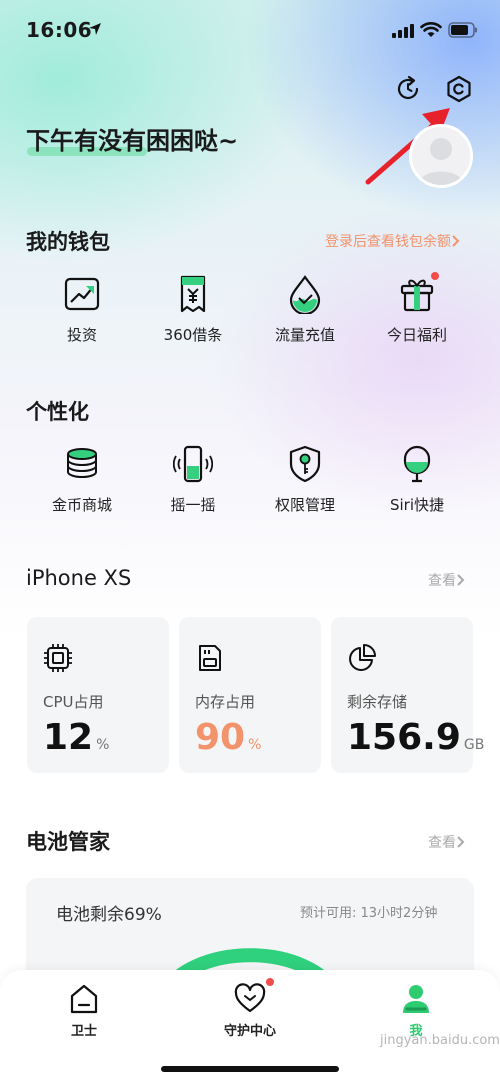 This screenshot has width=500, height=1083. I want to click on shield-key-icon, so click(305, 464).